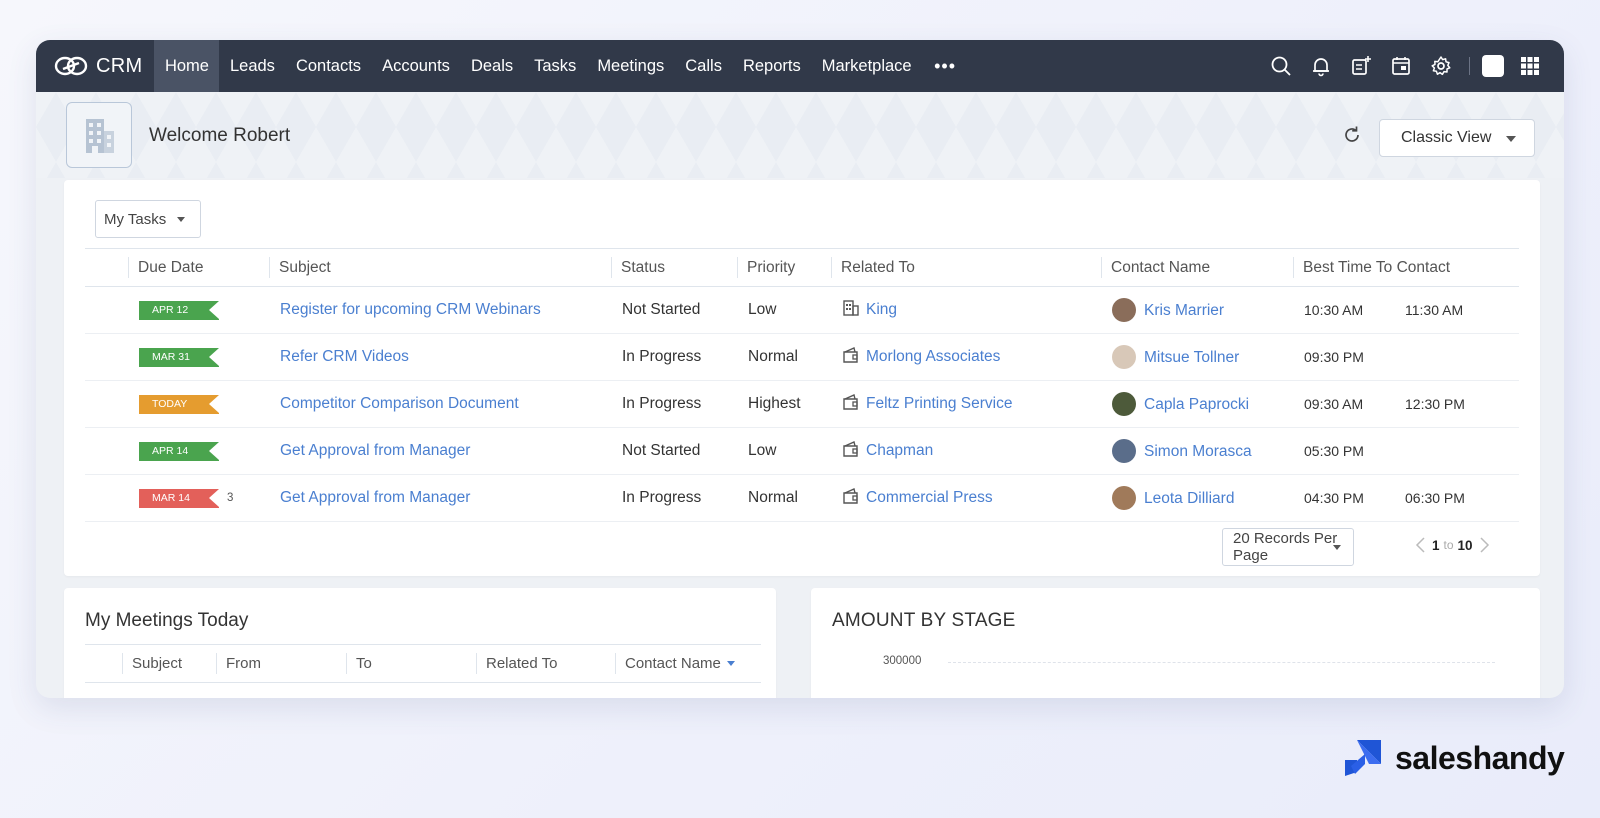  Describe the element at coordinates (198, 267) in the screenshot. I see `column-header-due-date: Due Date` at that location.